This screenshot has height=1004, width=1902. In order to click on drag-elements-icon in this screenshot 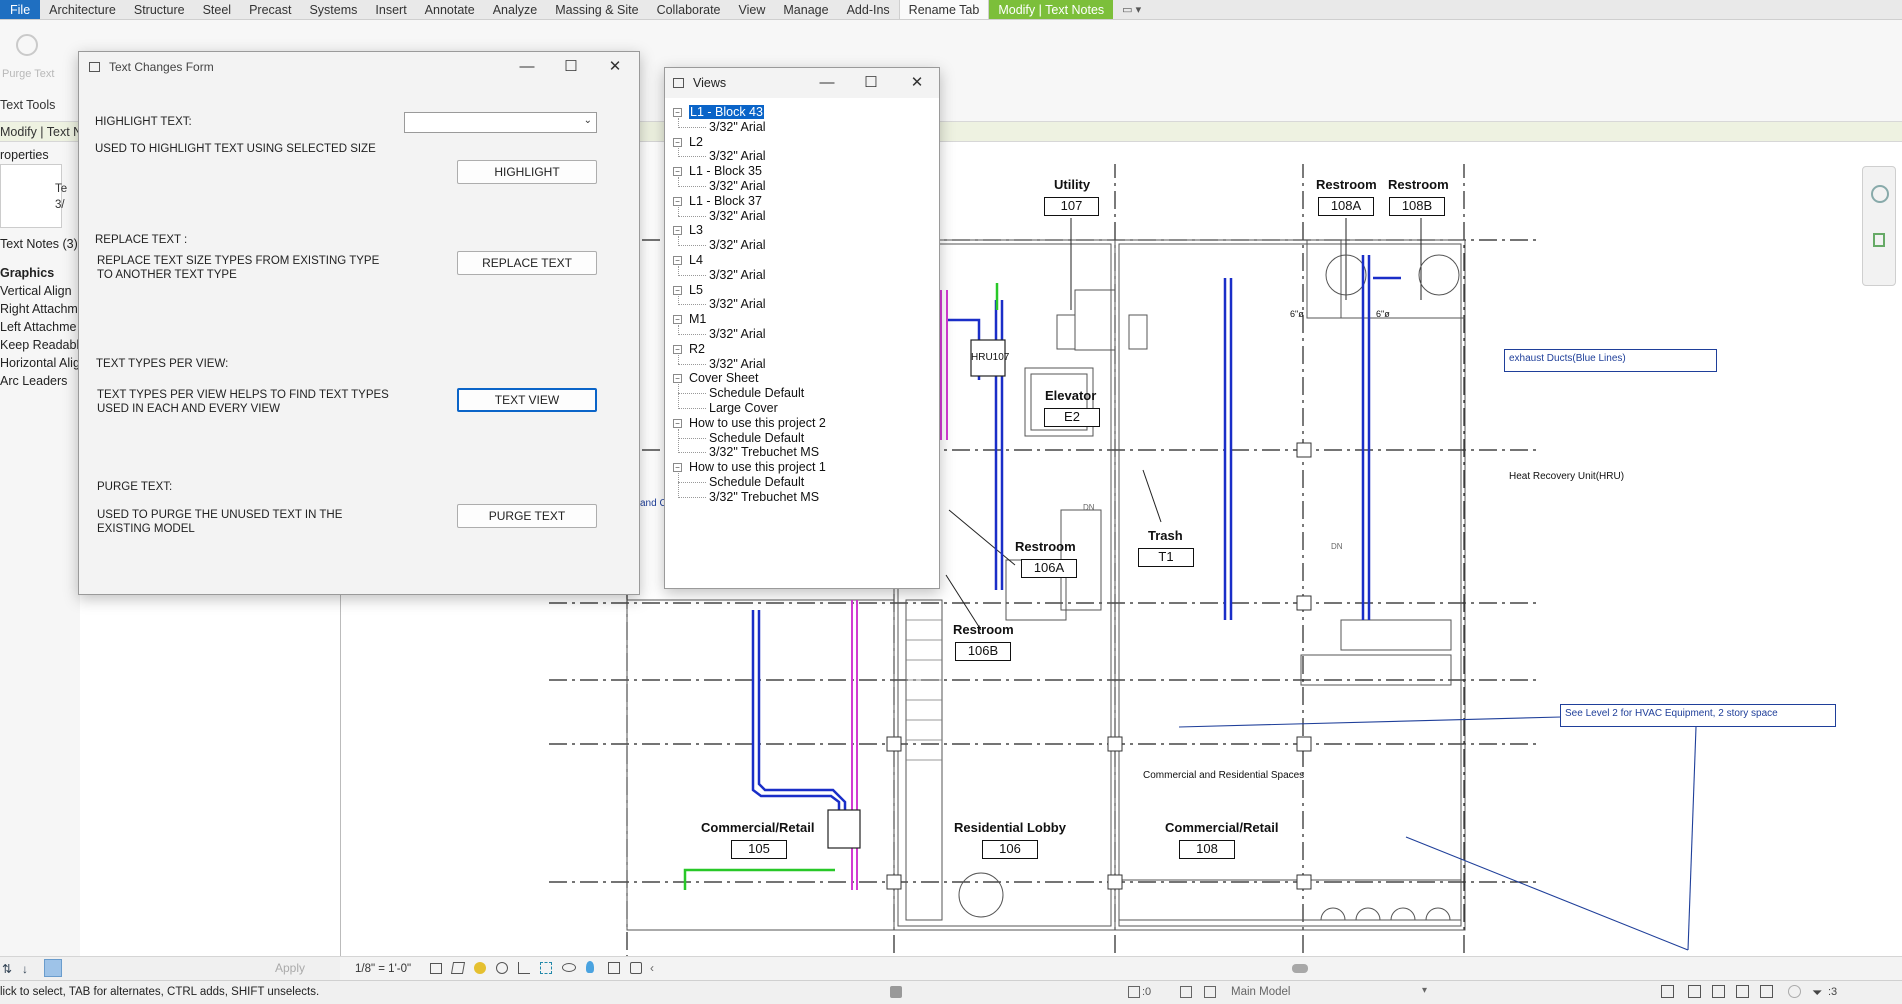, I will do `click(1766, 991)`.